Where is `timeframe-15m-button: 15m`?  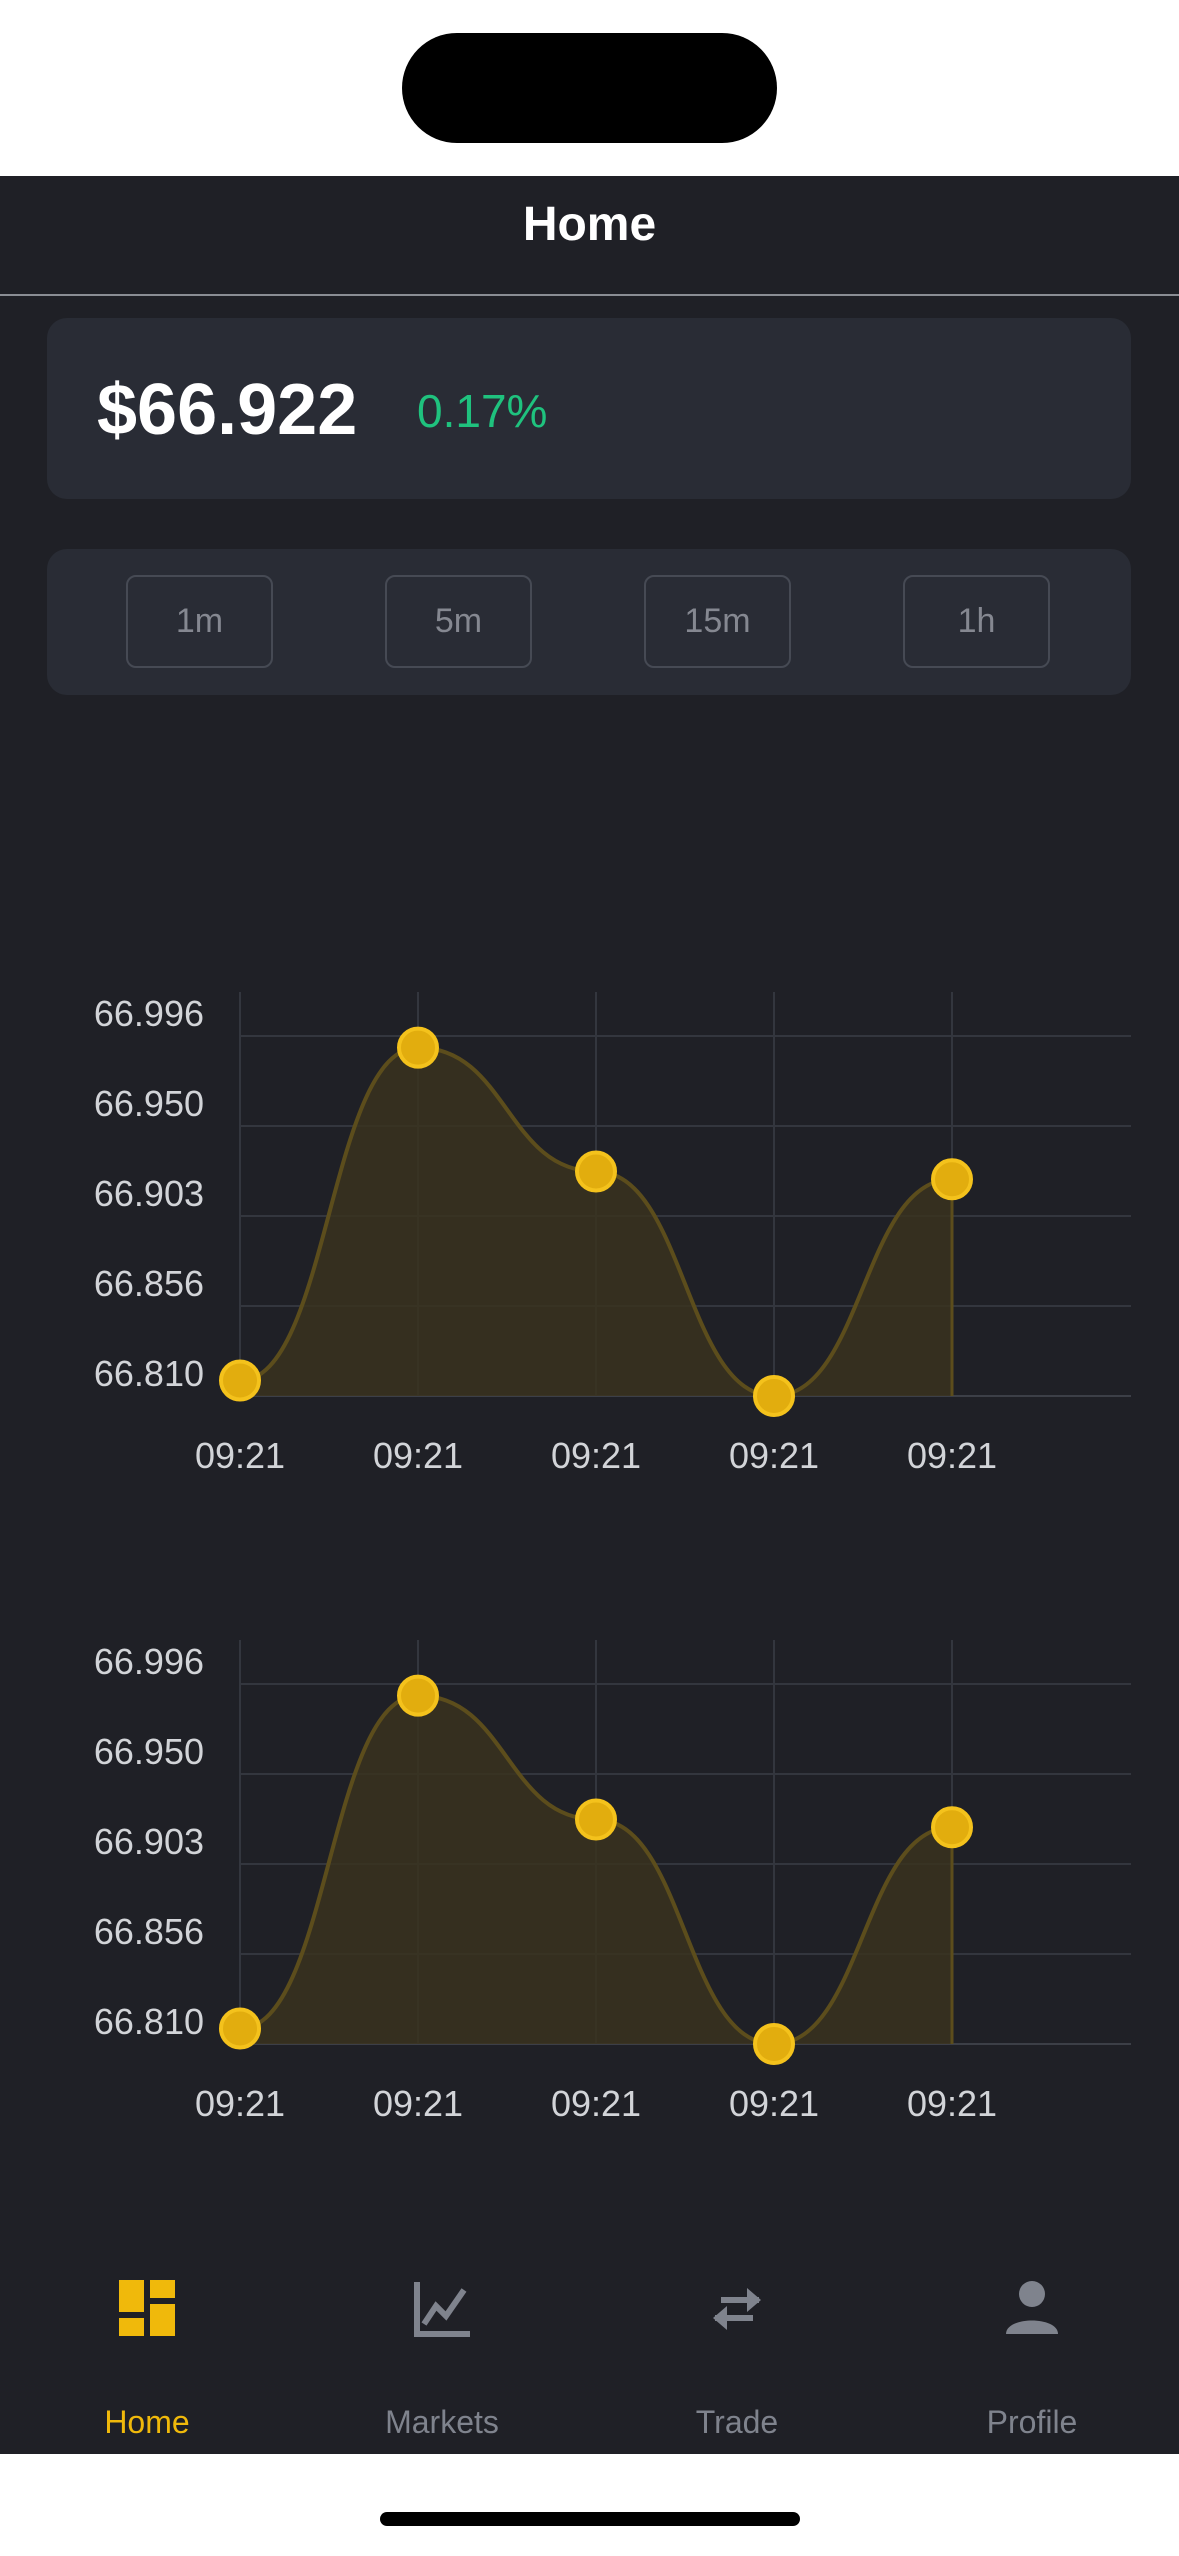
timeframe-15m-button: 15m is located at coordinates (717, 621).